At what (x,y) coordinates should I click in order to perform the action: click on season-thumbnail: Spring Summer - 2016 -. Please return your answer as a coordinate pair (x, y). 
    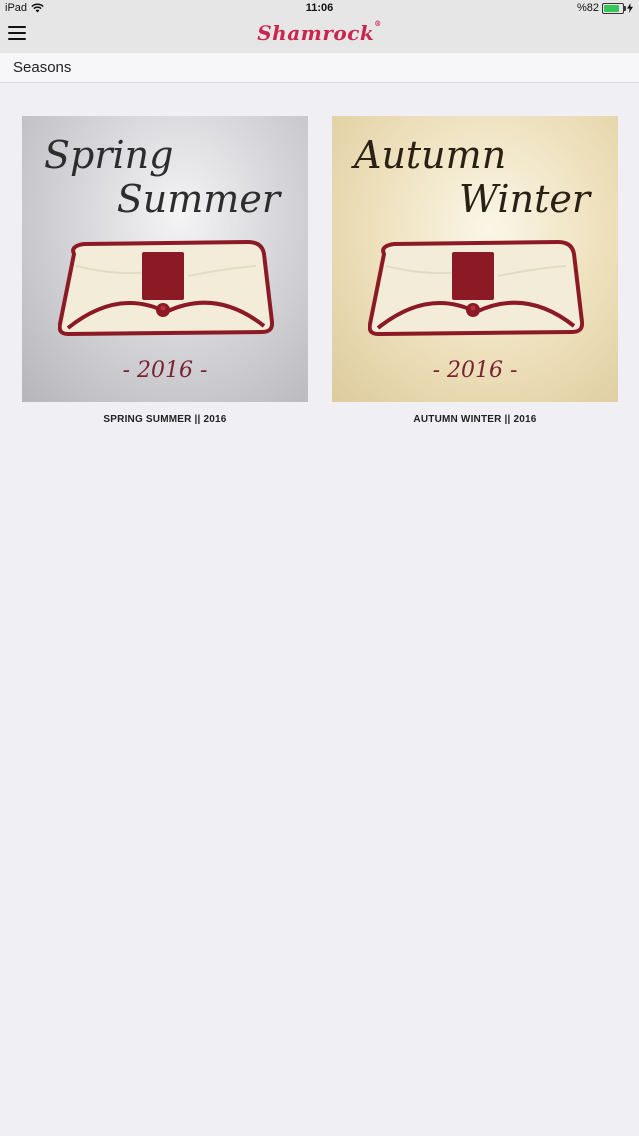
    Looking at the image, I should click on (165, 259).